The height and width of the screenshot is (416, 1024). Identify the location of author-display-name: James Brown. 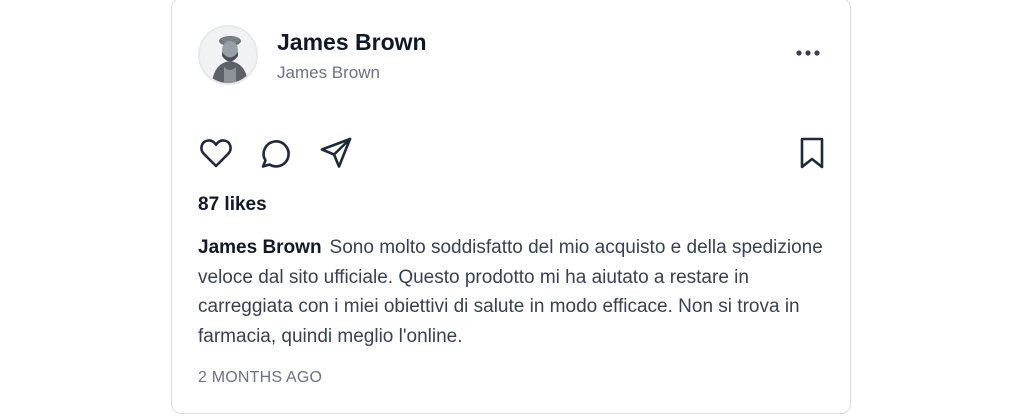
(352, 42).